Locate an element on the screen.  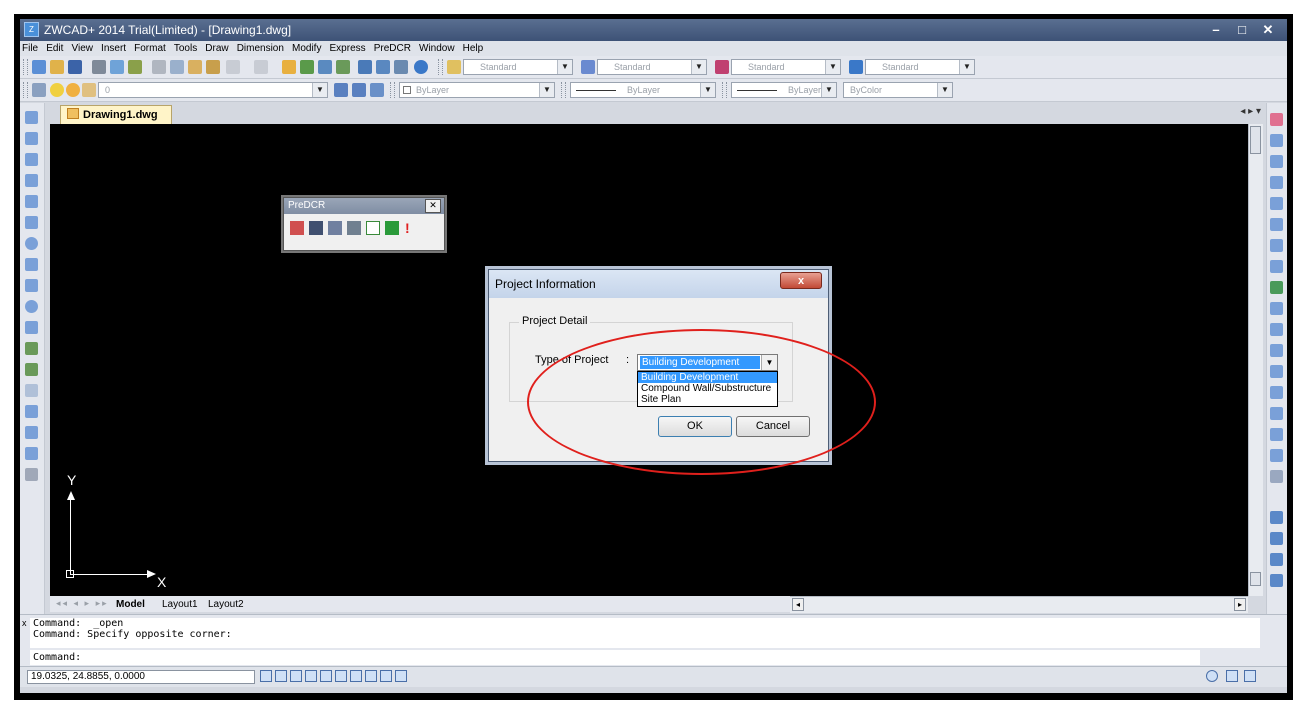
snap-icon is located at coordinates (266, 676).